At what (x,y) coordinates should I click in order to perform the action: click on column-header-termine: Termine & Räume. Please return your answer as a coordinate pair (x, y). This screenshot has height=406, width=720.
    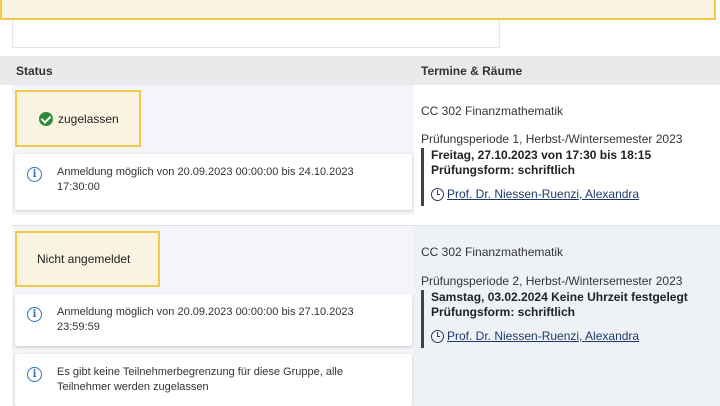
    Looking at the image, I should click on (472, 71).